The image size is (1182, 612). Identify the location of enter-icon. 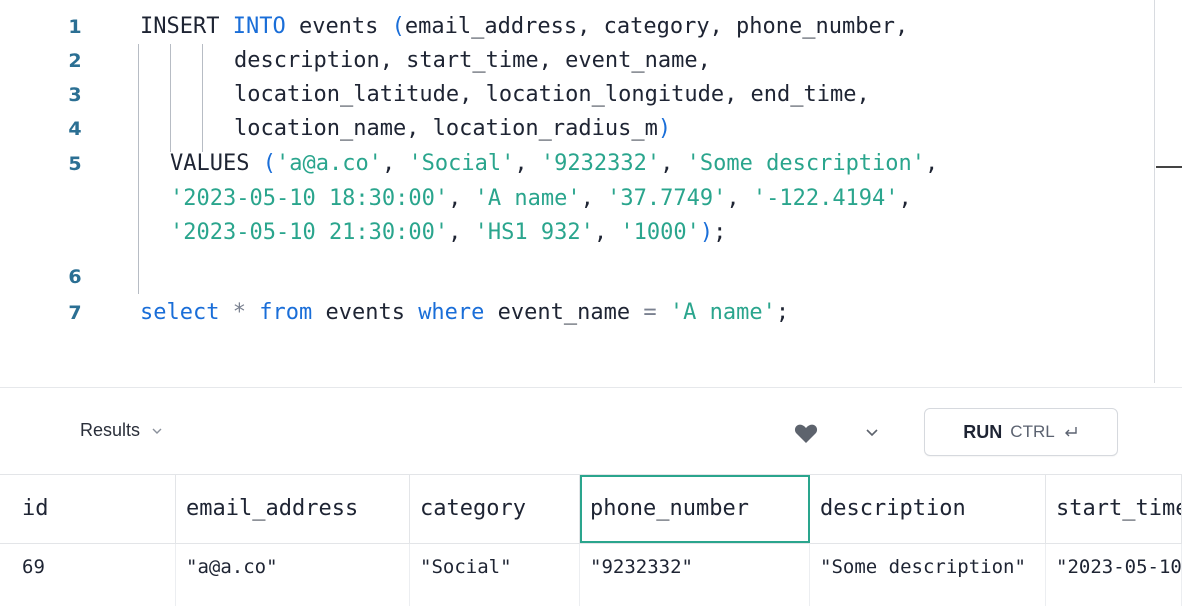
(1070, 432).